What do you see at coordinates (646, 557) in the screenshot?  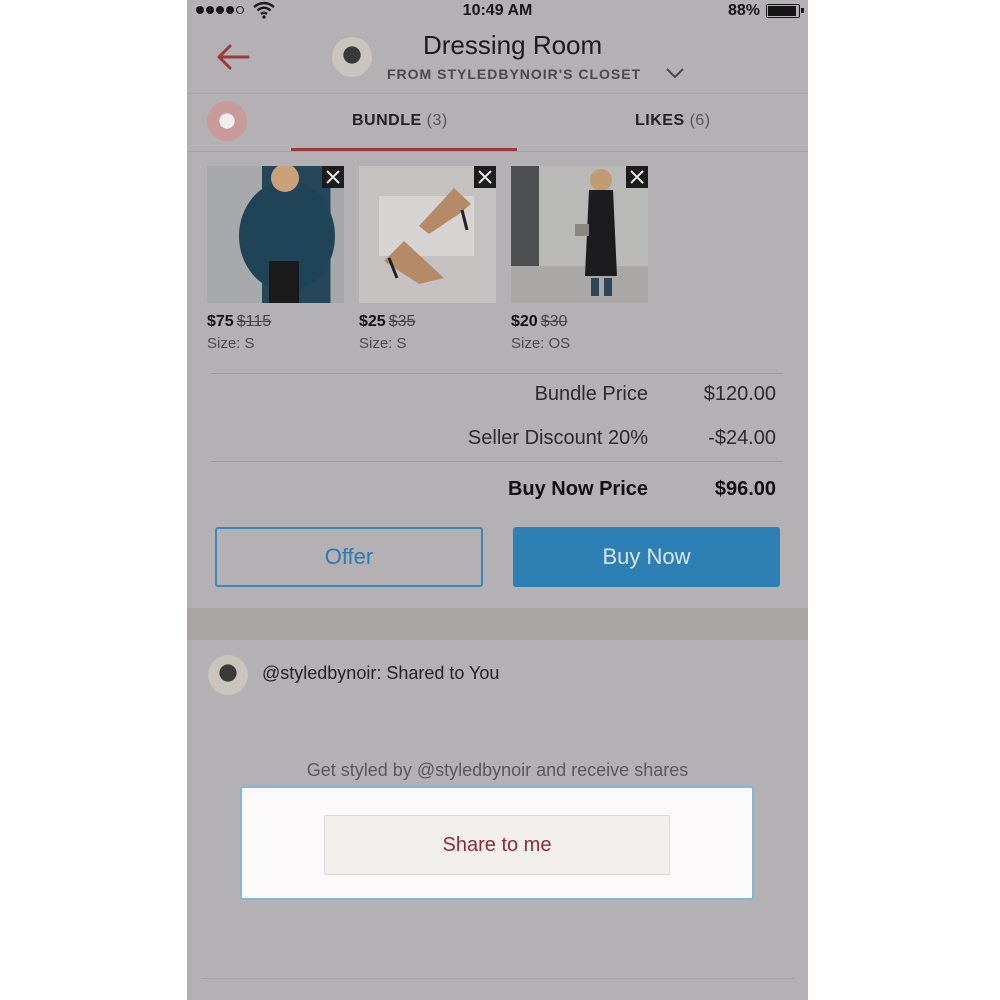 I see `buy-now-button: Buy Now` at bounding box center [646, 557].